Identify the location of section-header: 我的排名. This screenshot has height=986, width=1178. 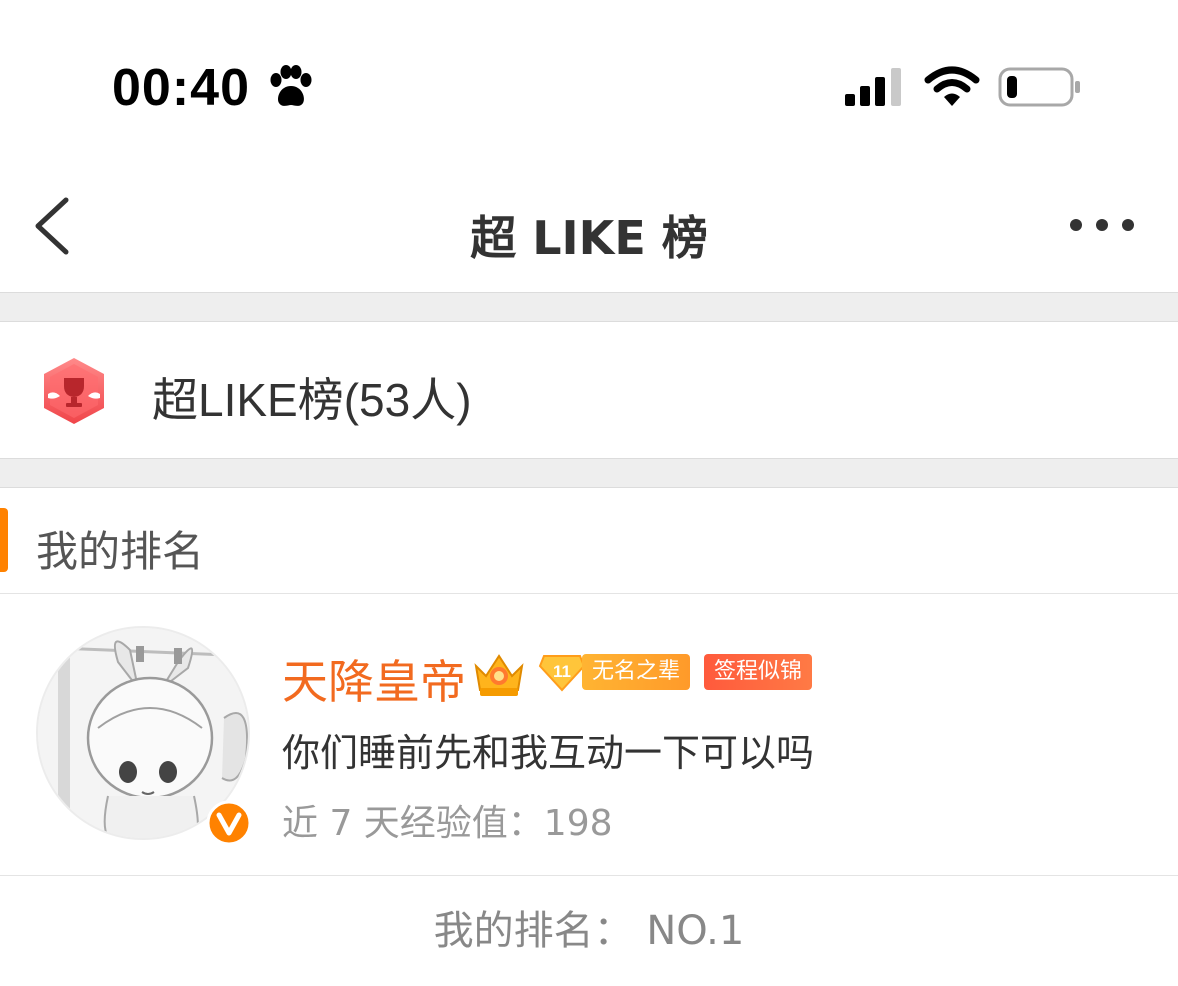
(589, 541).